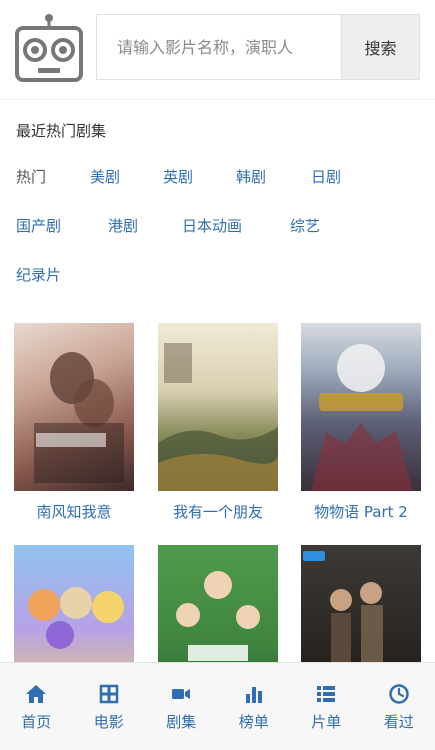 The width and height of the screenshot is (435, 750). I want to click on list-icon, so click(326, 694).